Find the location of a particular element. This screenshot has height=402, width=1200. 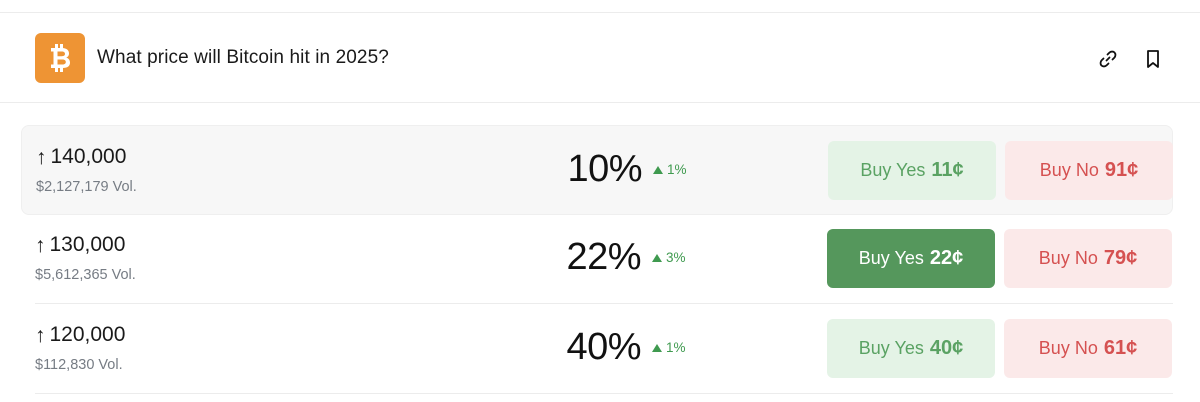

target-value: 120,000 is located at coordinates (87, 334).